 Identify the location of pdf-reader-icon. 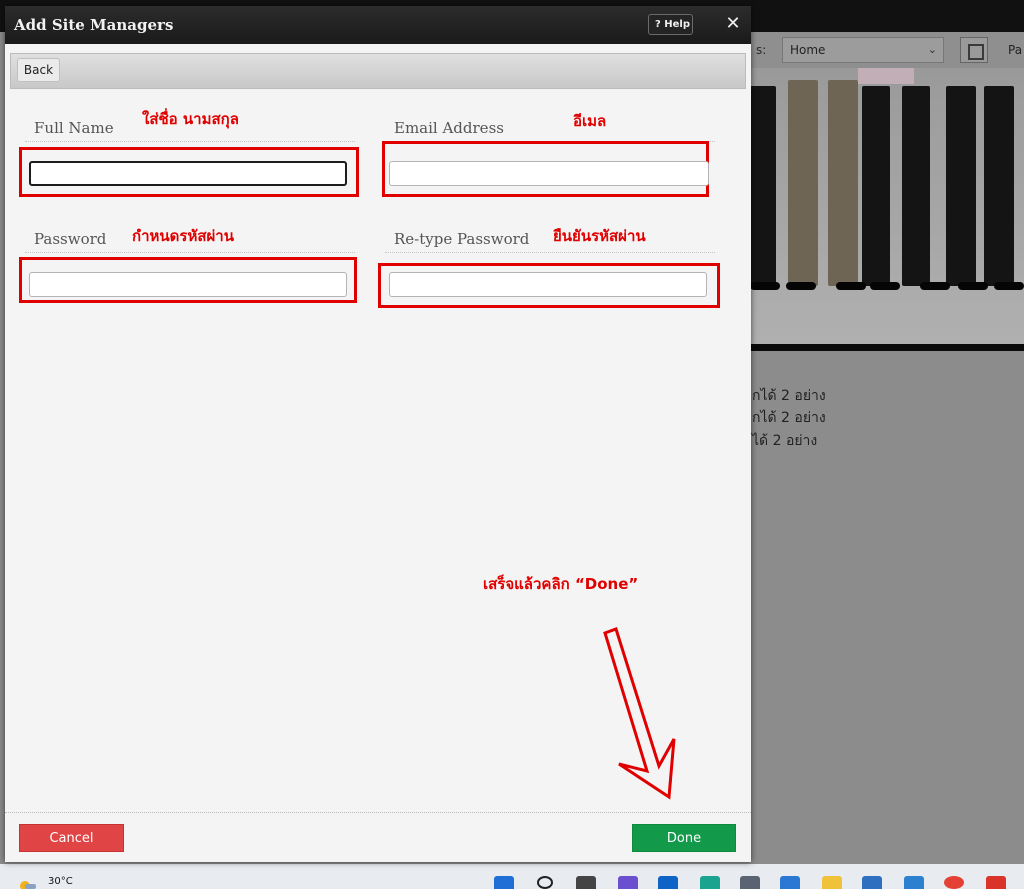
(996, 882).